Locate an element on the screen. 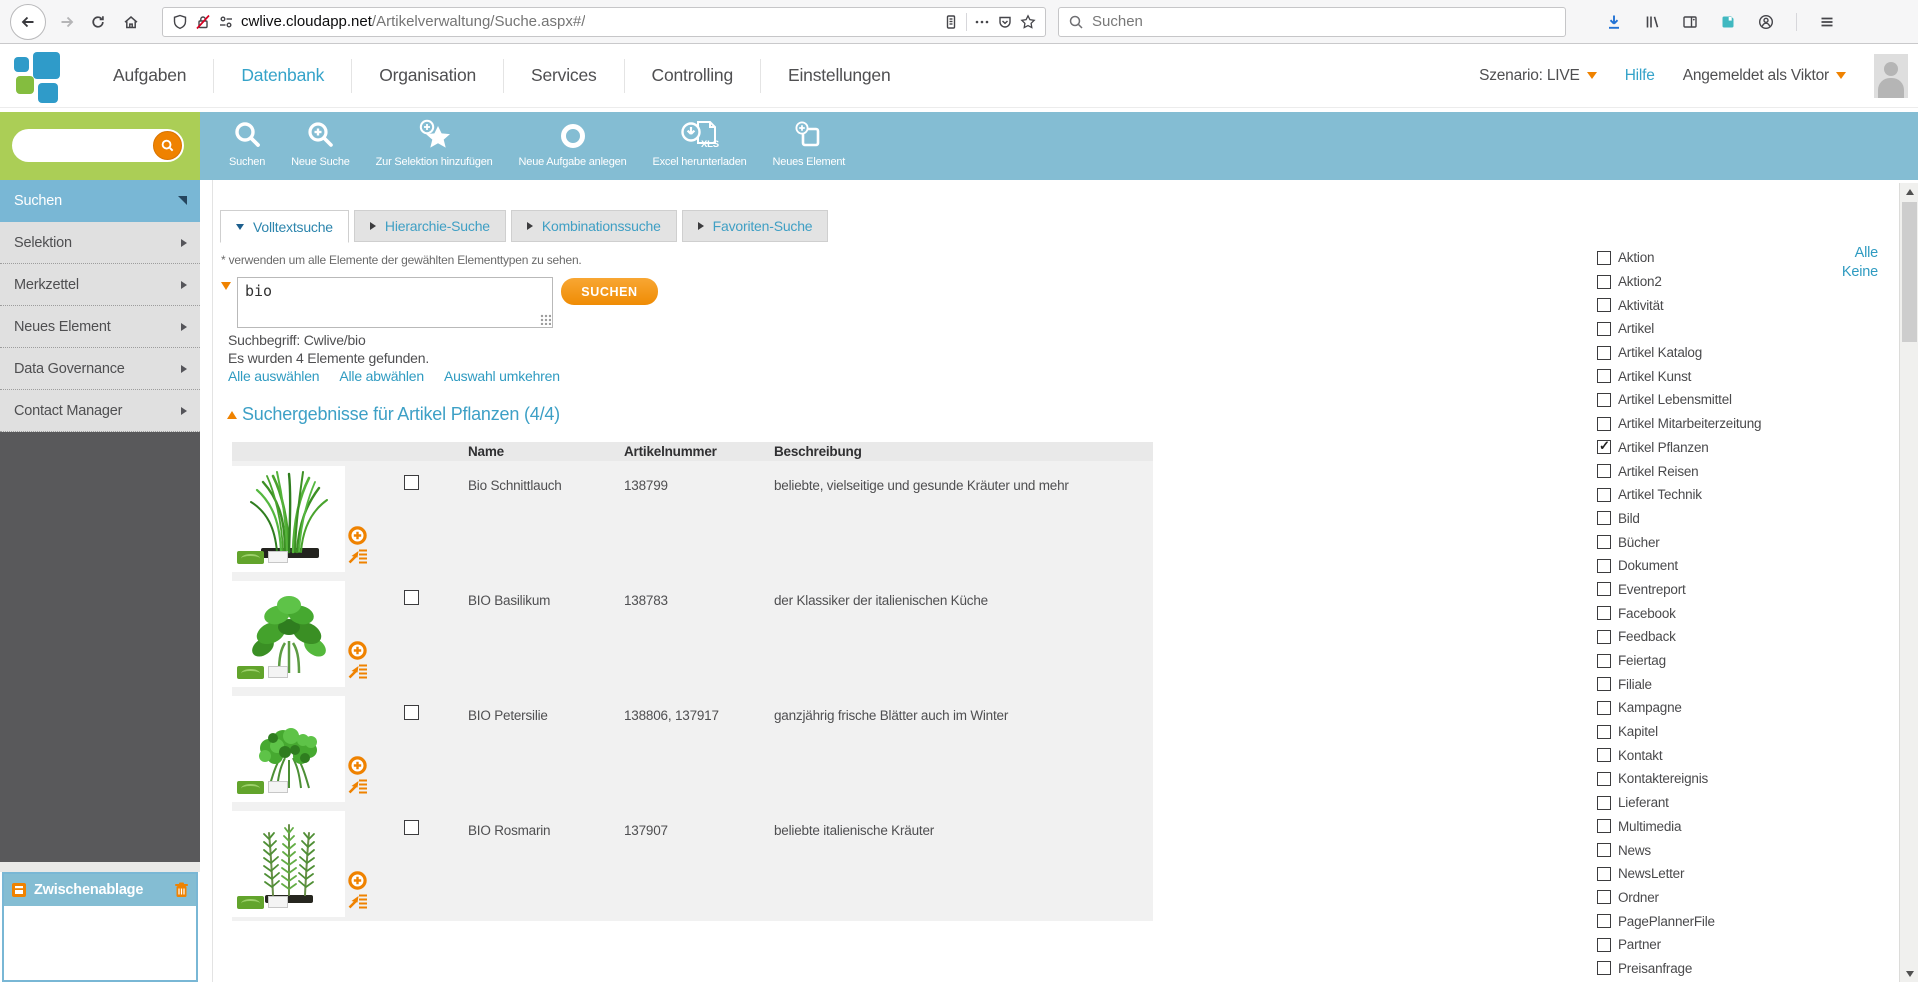 This screenshot has width=1918, height=982. result-name: BIO Rosmarin is located at coordinates (538, 863).